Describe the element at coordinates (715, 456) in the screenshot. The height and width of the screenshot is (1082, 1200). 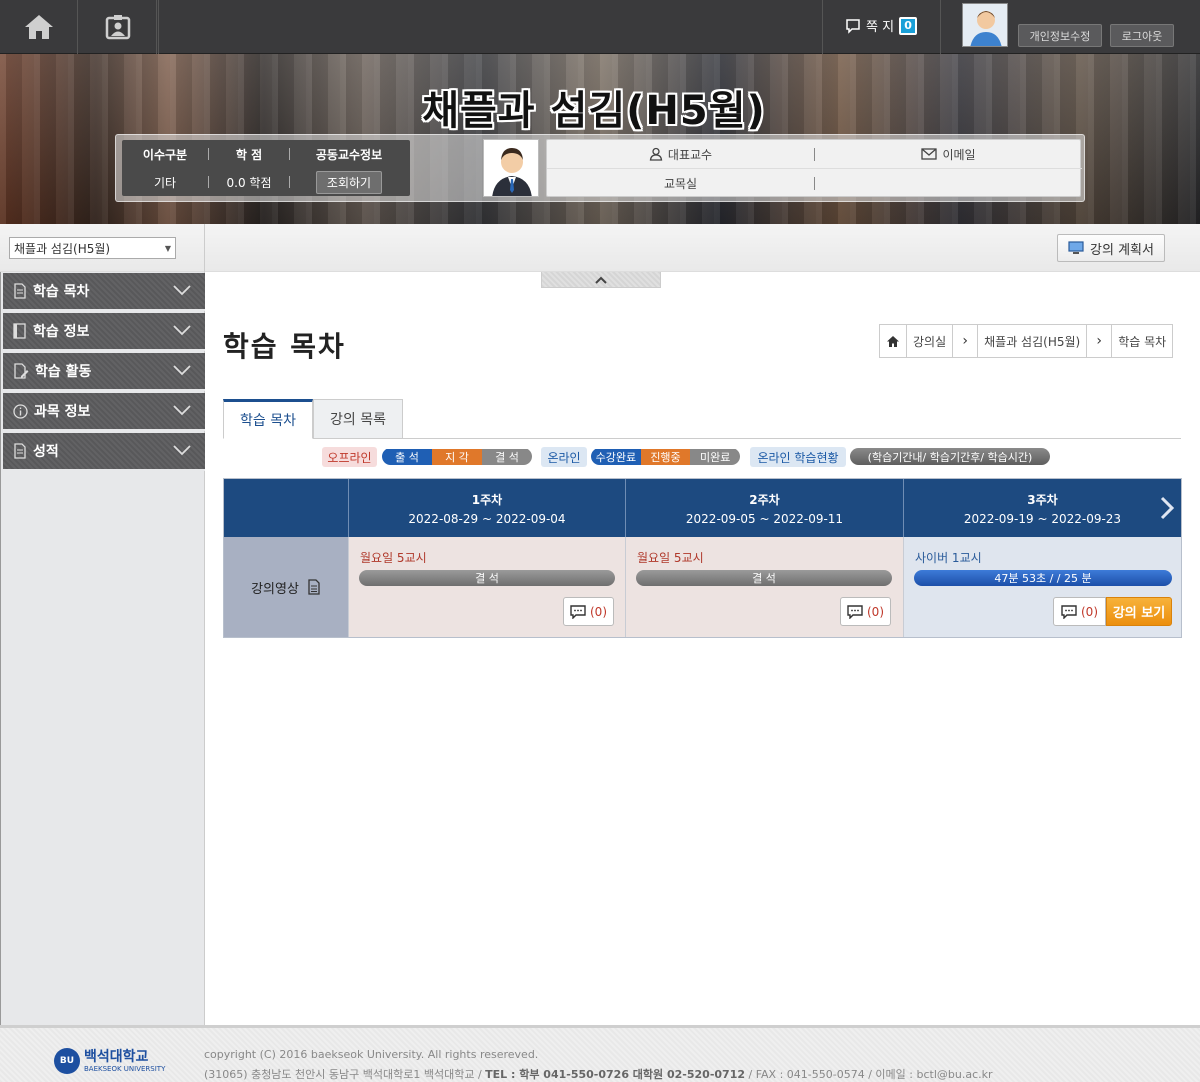
I see `legend-incomplete: 미완료` at that location.